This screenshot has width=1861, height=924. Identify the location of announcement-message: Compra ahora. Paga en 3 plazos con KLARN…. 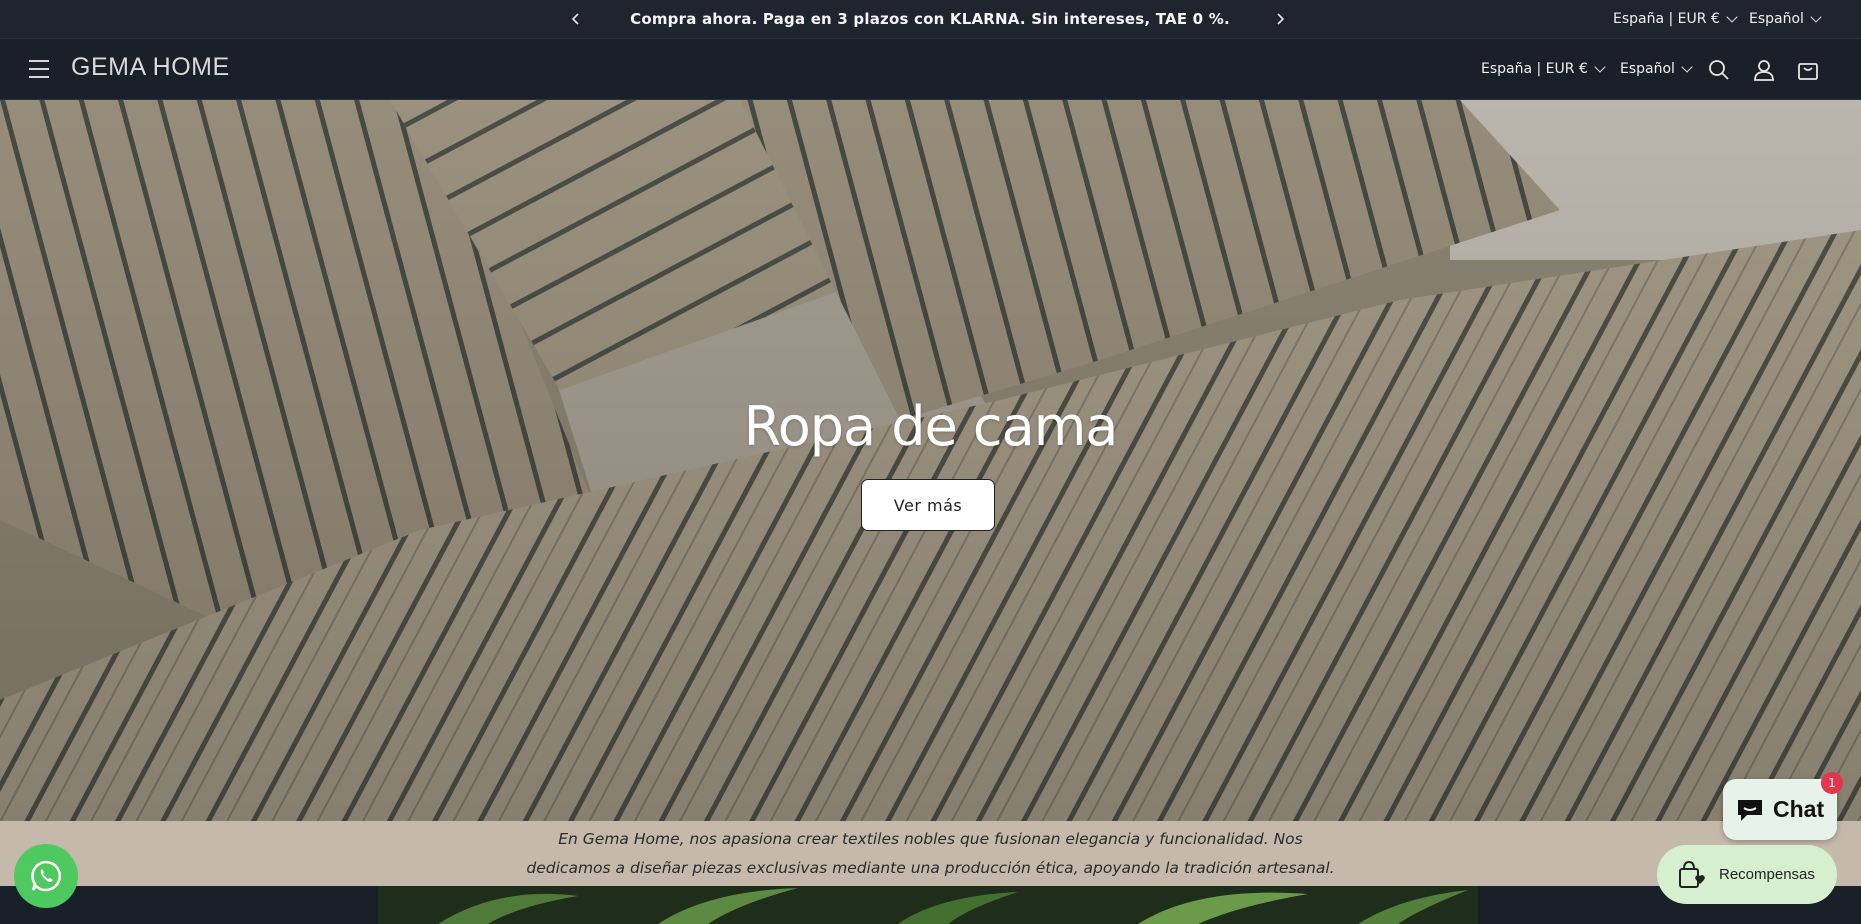
(930, 19).